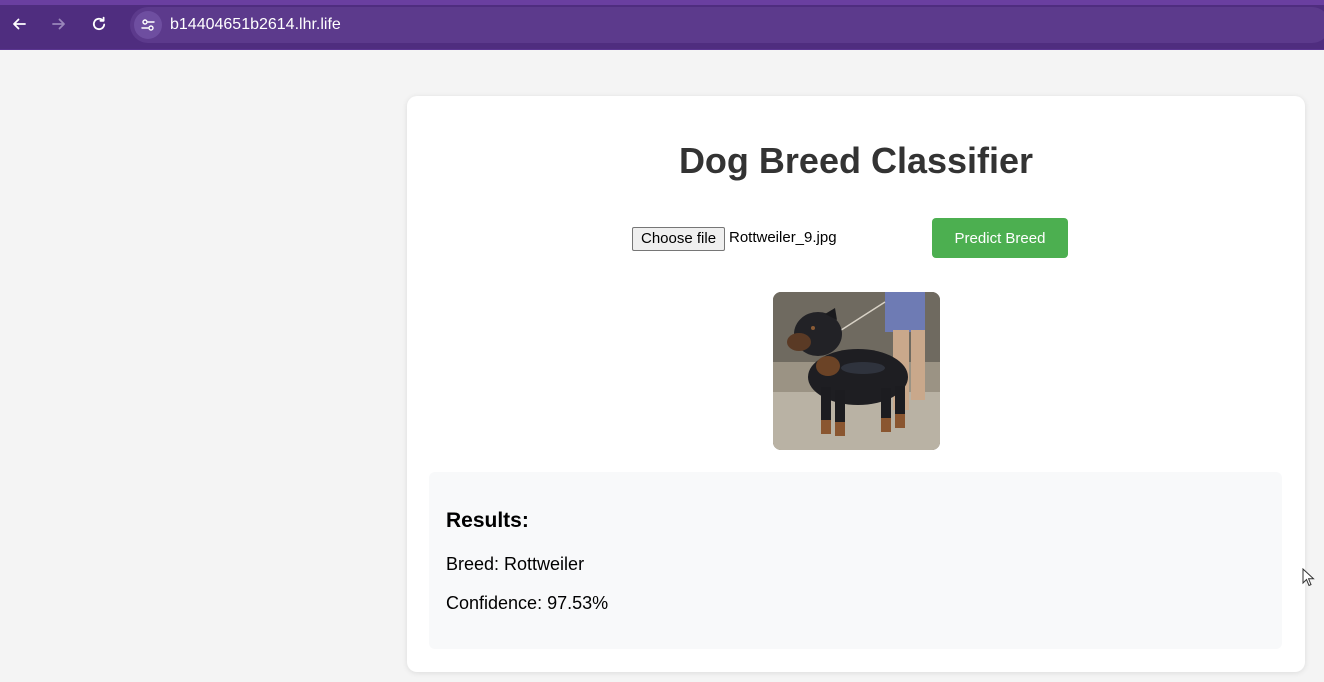 The width and height of the screenshot is (1324, 682). I want to click on back-arrow-icon, so click(19, 24).